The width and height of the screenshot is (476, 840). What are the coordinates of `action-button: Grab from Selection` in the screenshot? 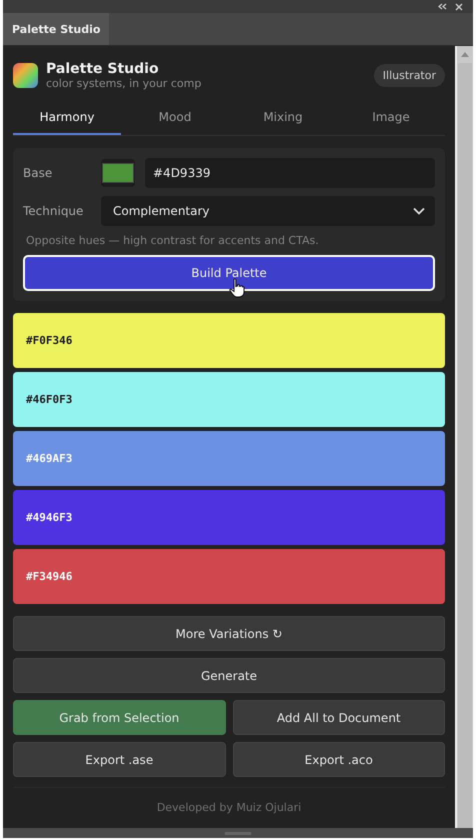 It's located at (119, 717).